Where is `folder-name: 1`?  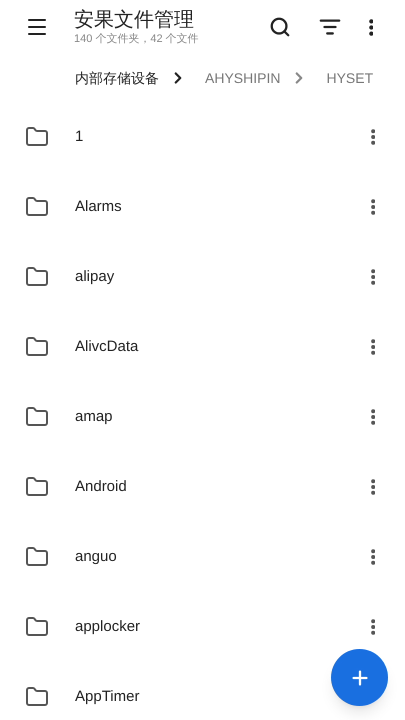
folder-name: 1 is located at coordinates (79, 136).